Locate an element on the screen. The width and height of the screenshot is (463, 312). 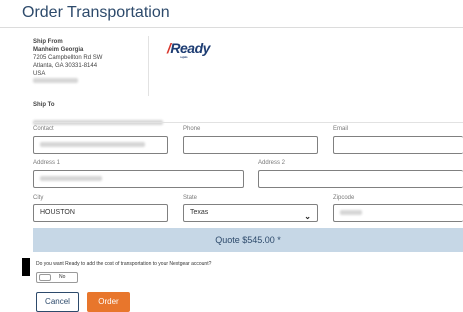
order-button: Order is located at coordinates (108, 302).